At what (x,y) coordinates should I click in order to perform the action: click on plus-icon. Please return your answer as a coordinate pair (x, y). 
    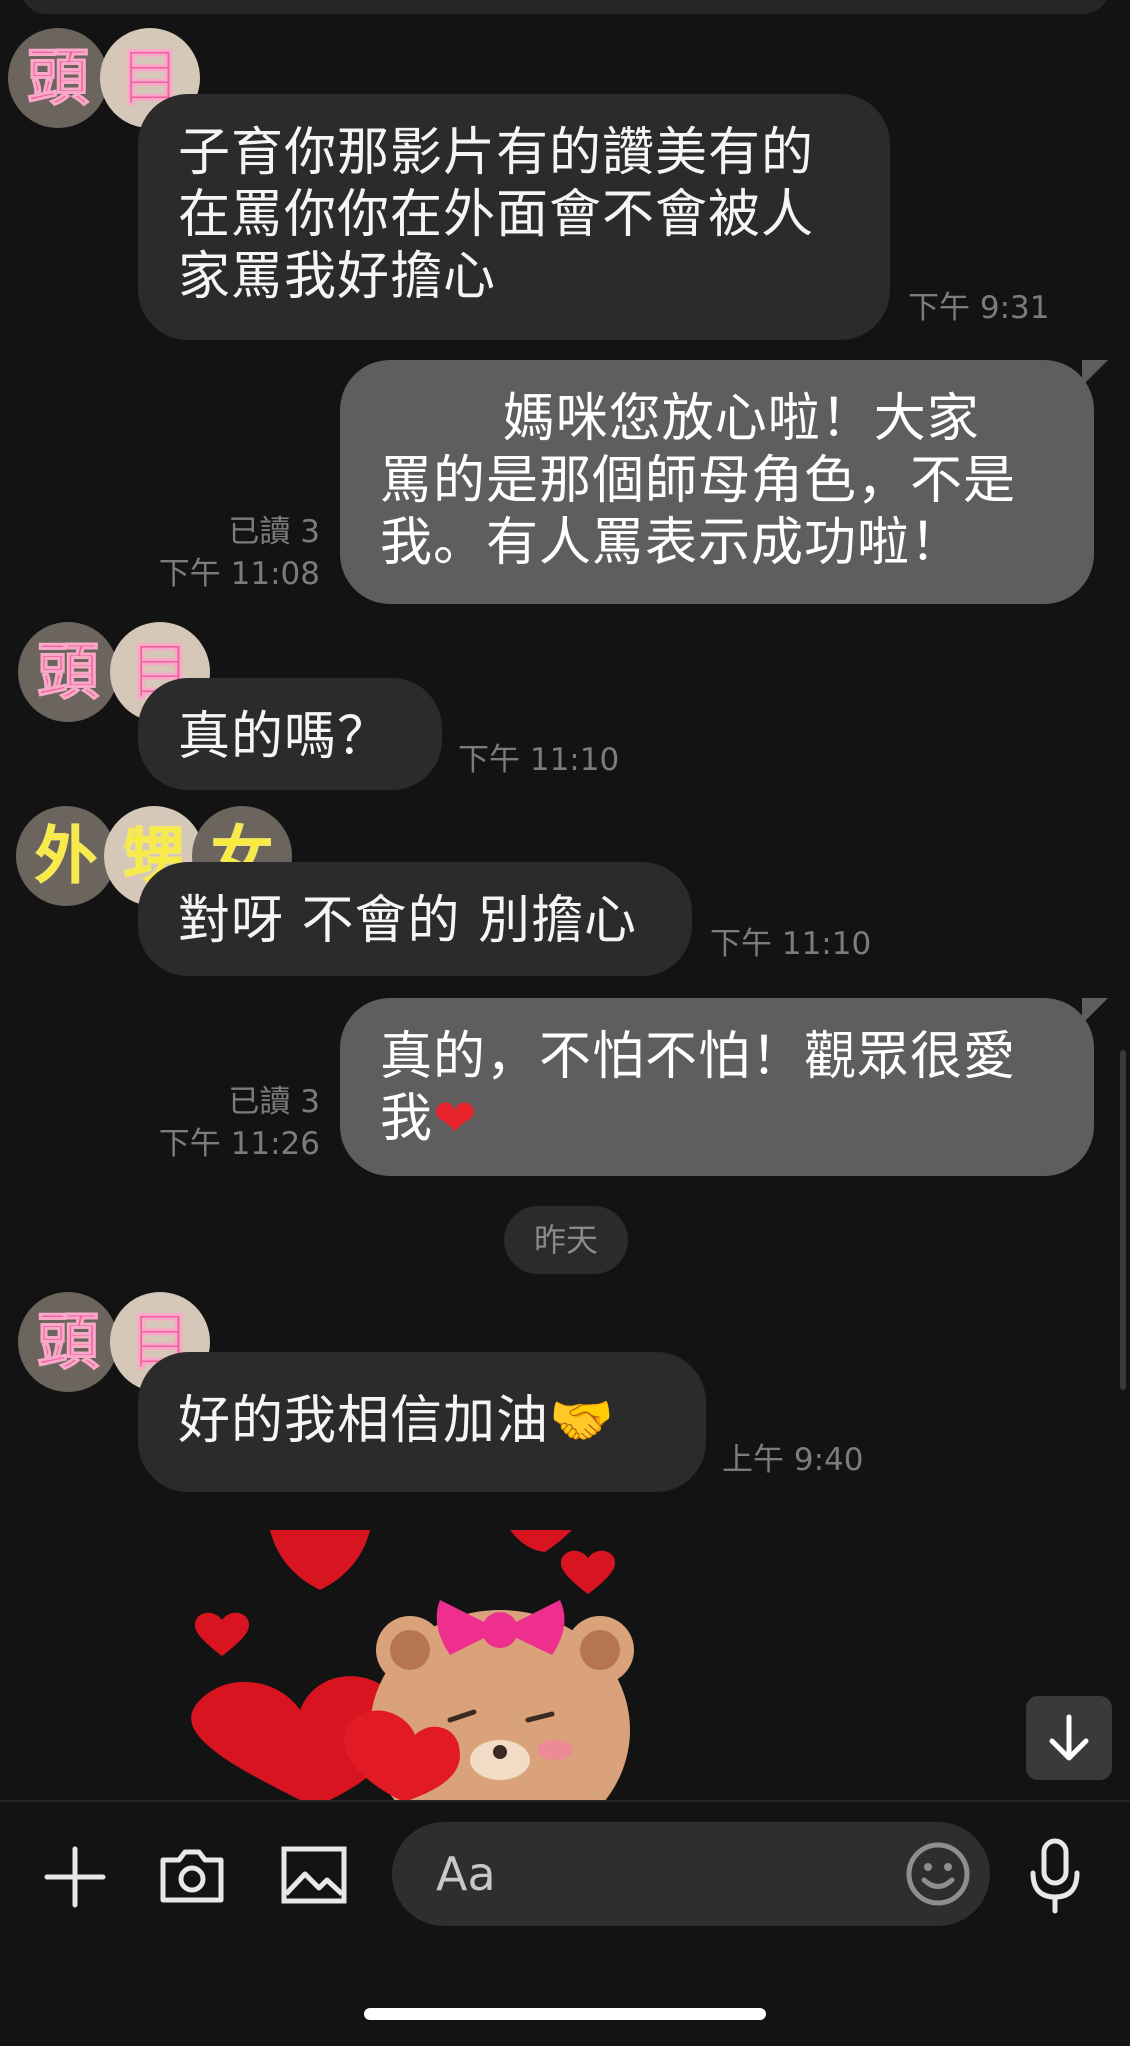
    Looking at the image, I should click on (75, 1877).